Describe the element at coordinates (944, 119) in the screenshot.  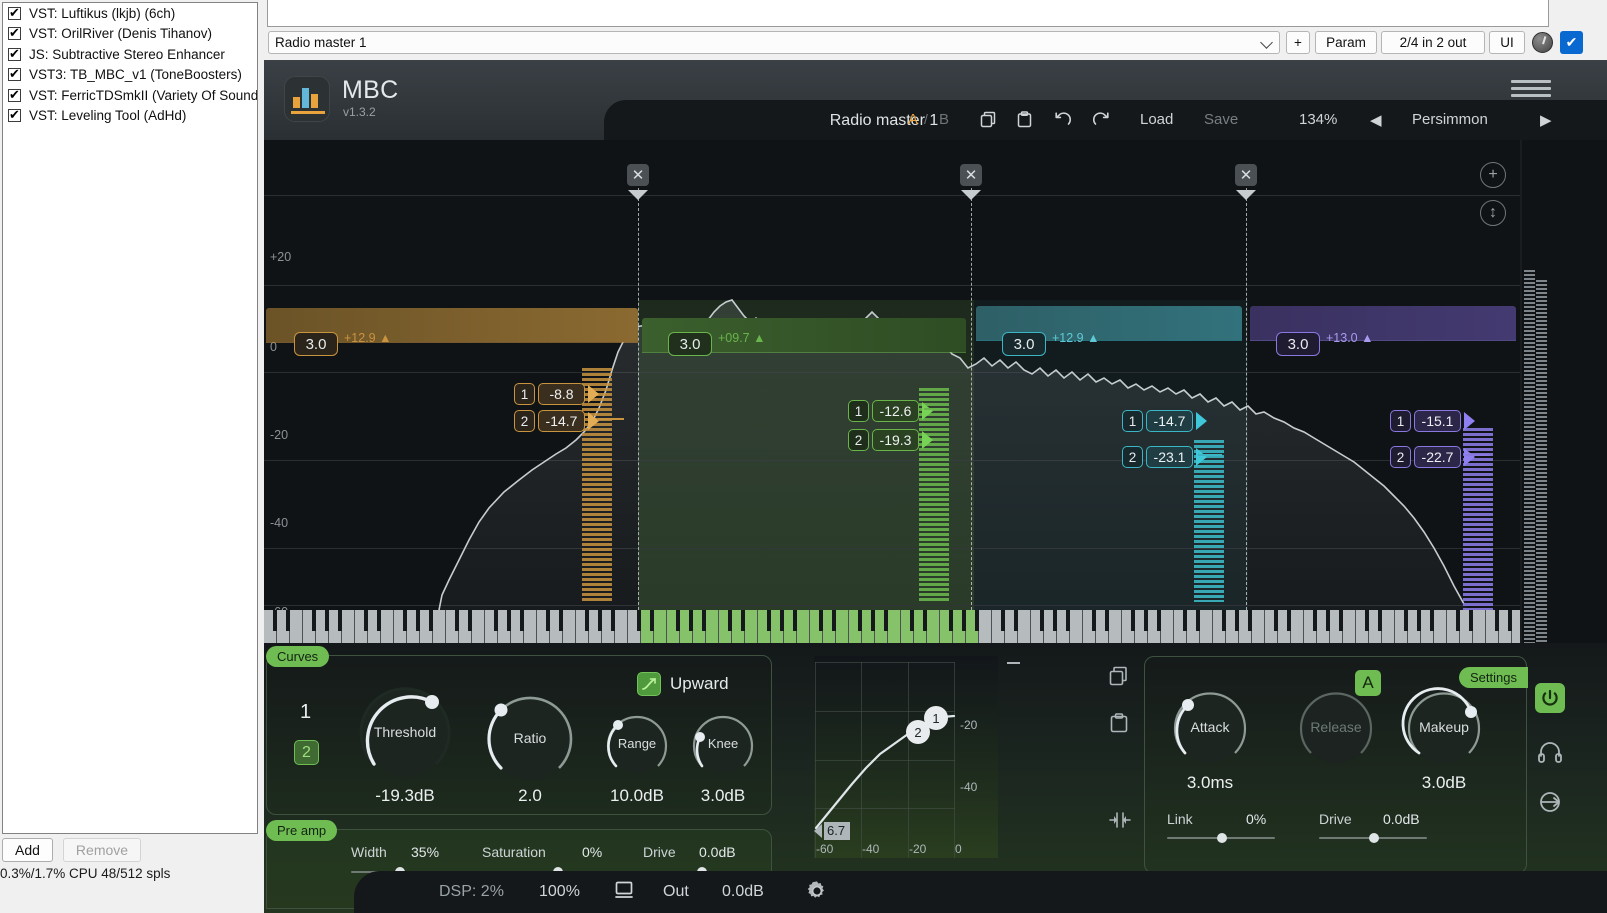
I see `ab-state-b-button: B` at that location.